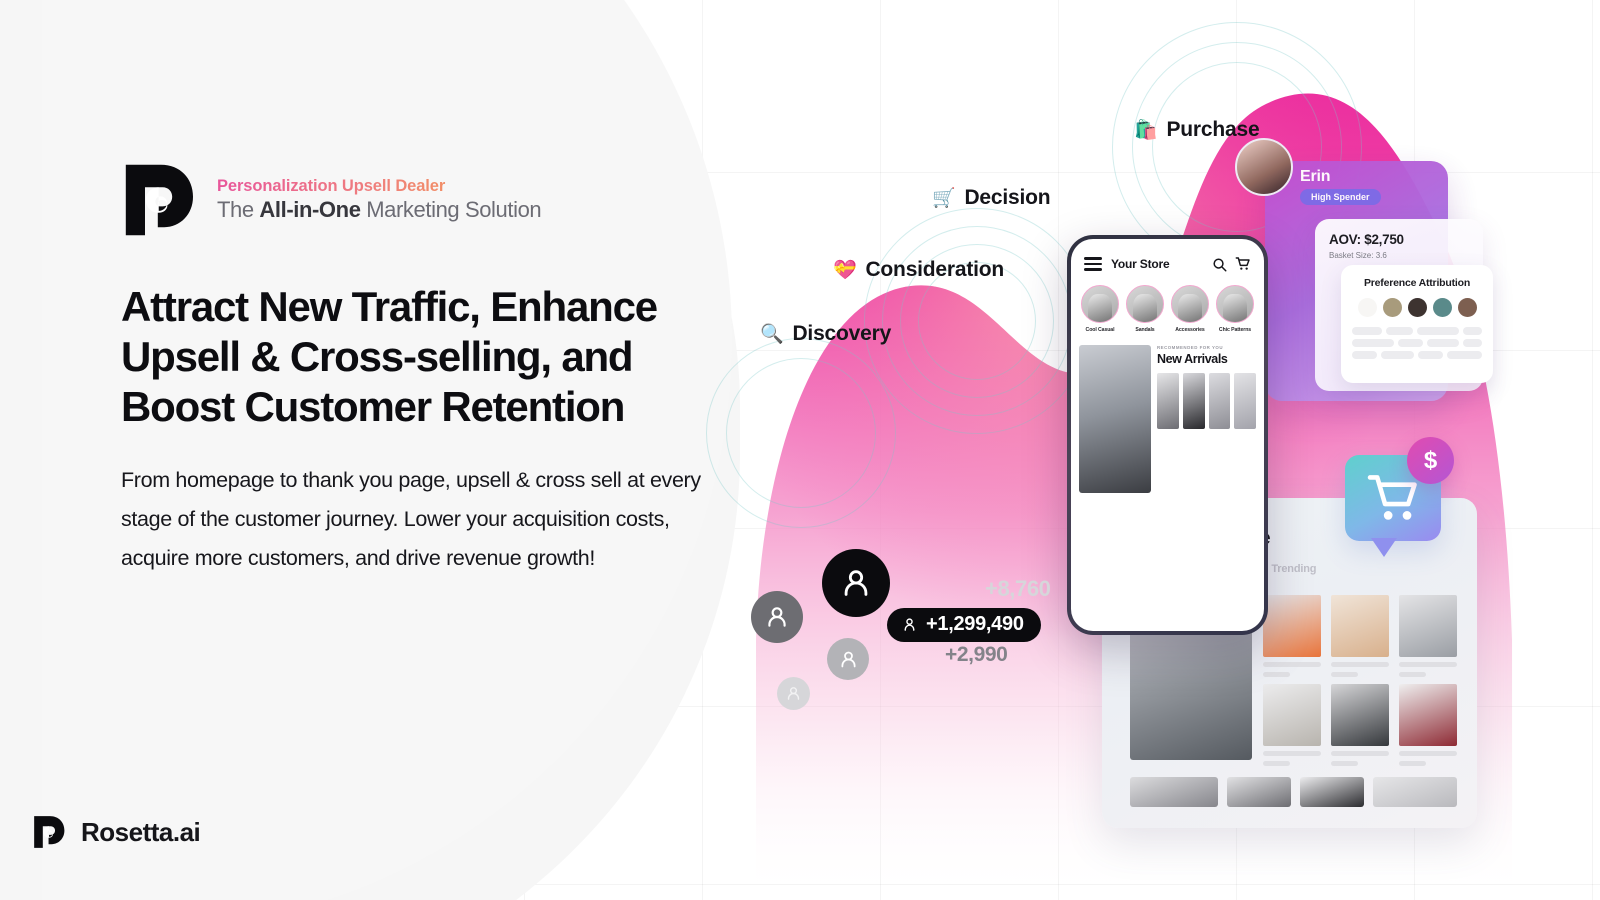  Describe the element at coordinates (1264, 167) in the screenshot. I see `avatar` at that location.